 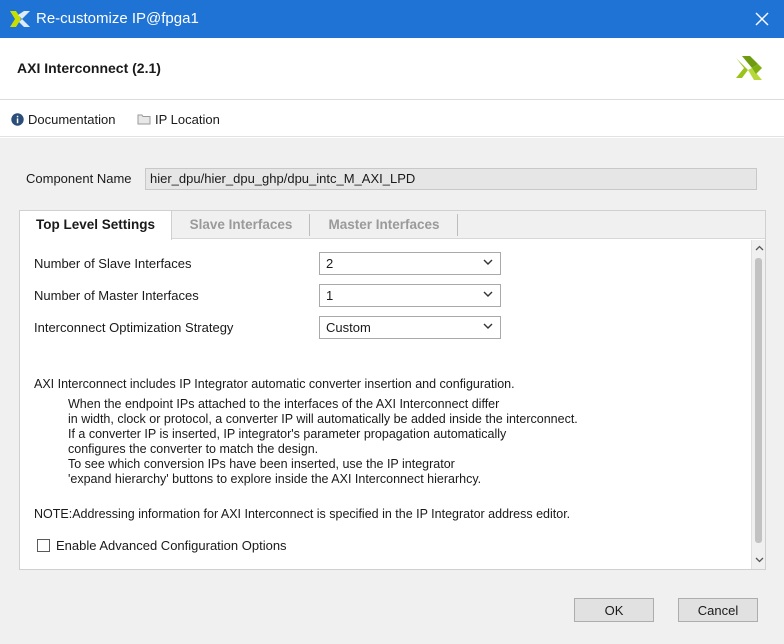 What do you see at coordinates (144, 119) in the screenshot?
I see `folder-icon` at bounding box center [144, 119].